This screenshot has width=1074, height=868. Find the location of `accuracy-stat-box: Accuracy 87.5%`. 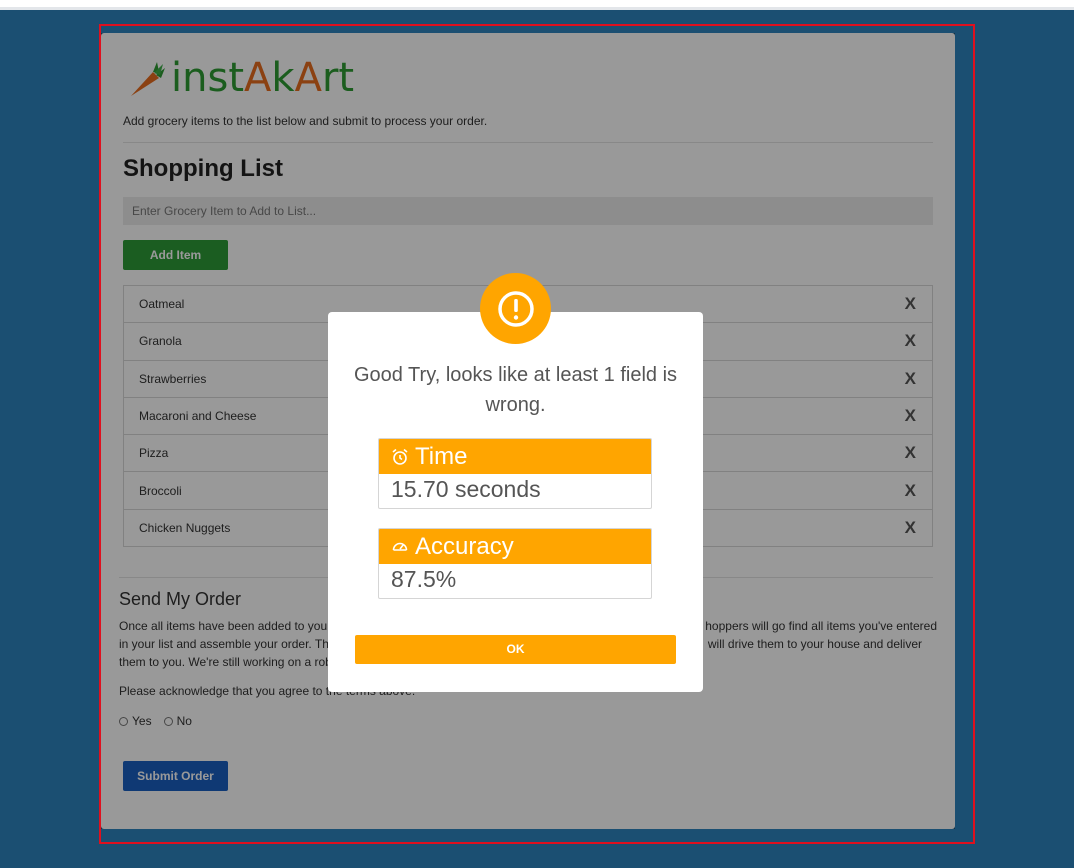

accuracy-stat-box: Accuracy 87.5% is located at coordinates (515, 563).